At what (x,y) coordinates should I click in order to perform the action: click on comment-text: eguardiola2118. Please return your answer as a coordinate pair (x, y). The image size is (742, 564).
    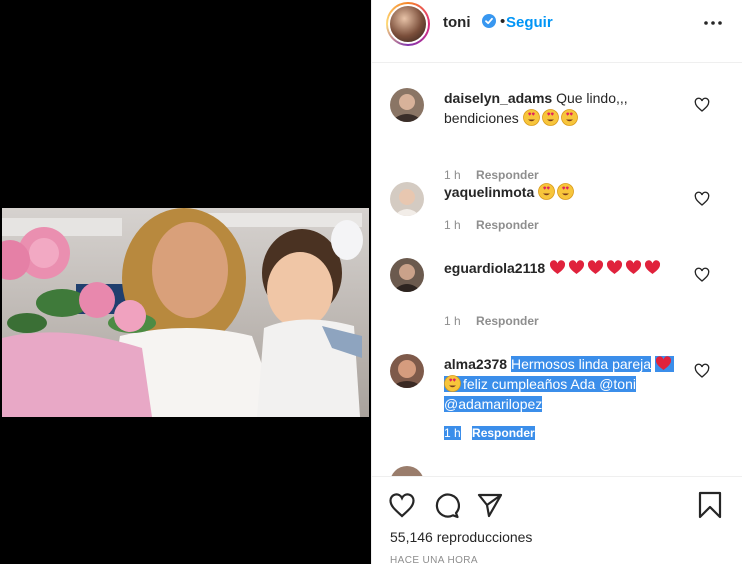
    Looking at the image, I should click on (560, 268).